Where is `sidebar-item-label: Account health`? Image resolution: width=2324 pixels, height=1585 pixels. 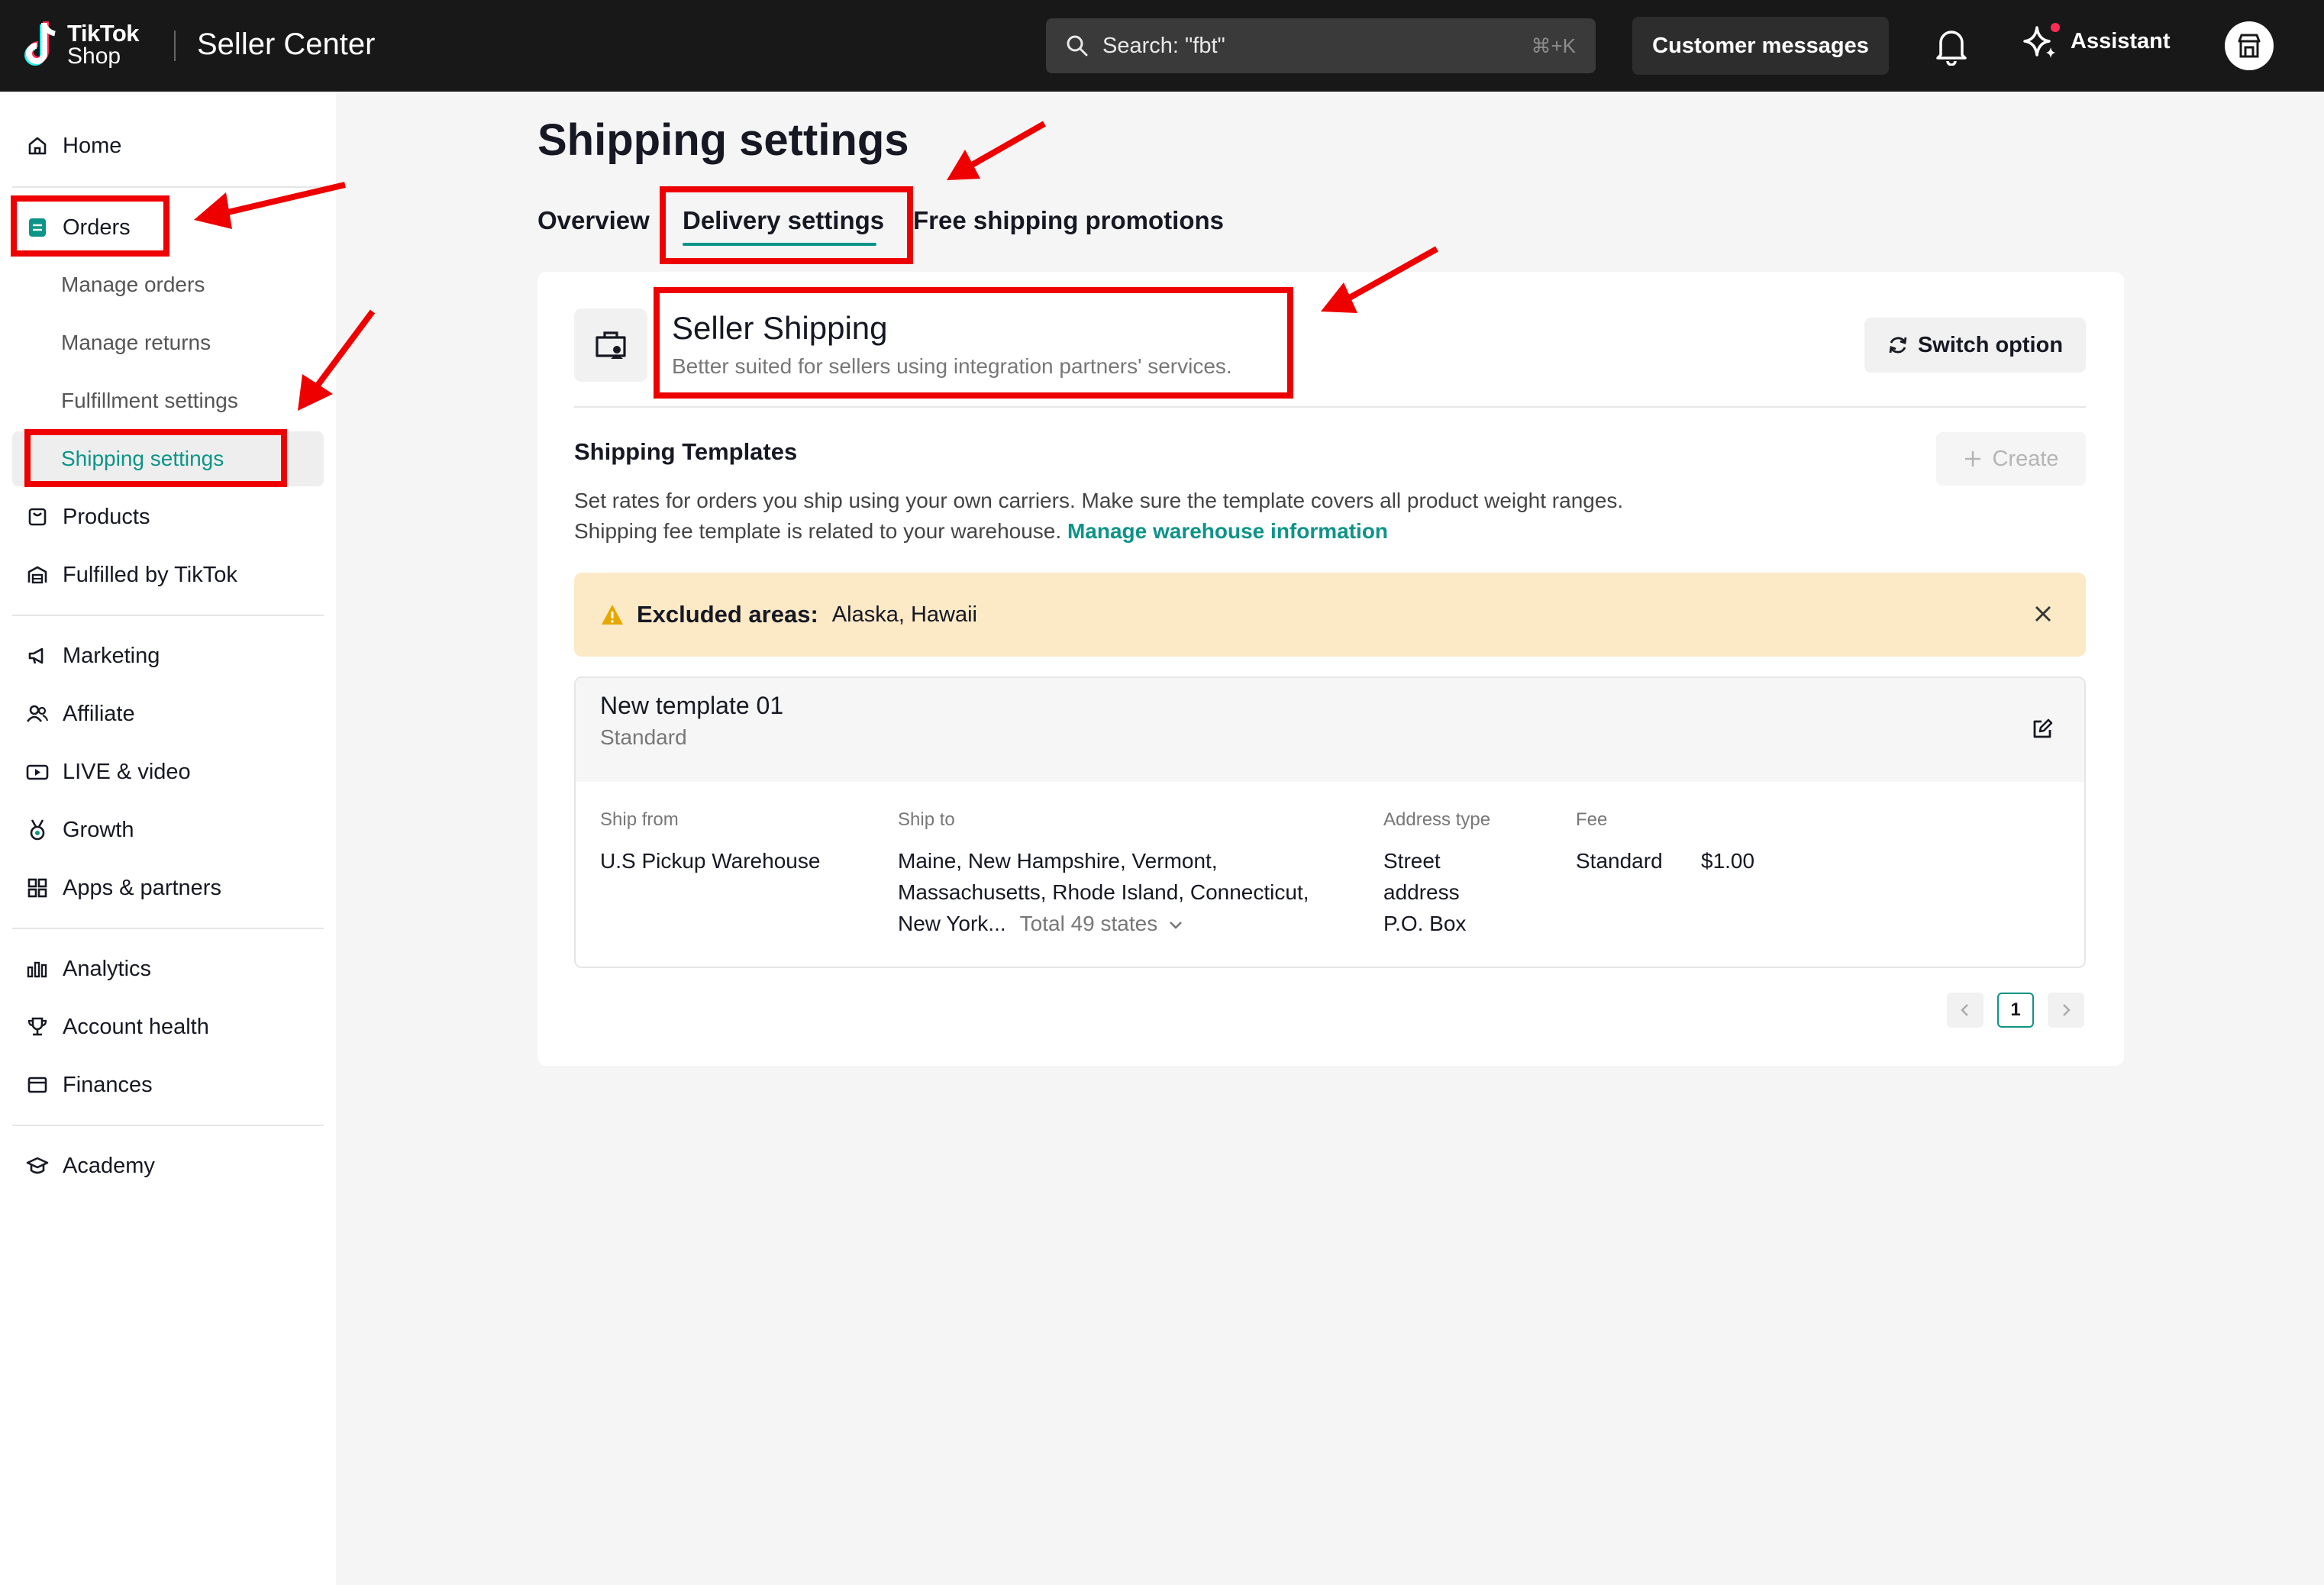
sidebar-item-label: Account health is located at coordinates (136, 1026).